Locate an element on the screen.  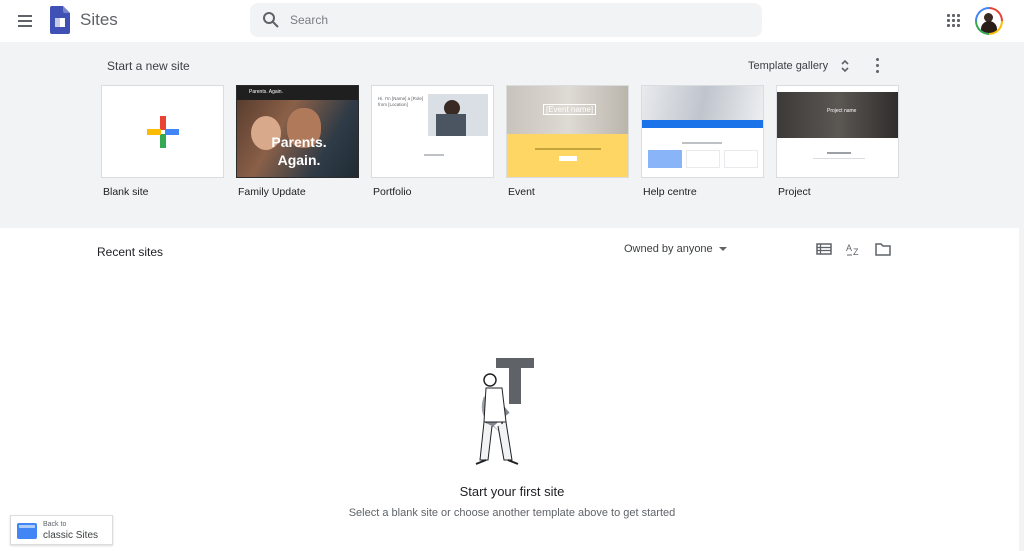
thumb-title-text: Parents. Again. is located at coordinates (299, 151).